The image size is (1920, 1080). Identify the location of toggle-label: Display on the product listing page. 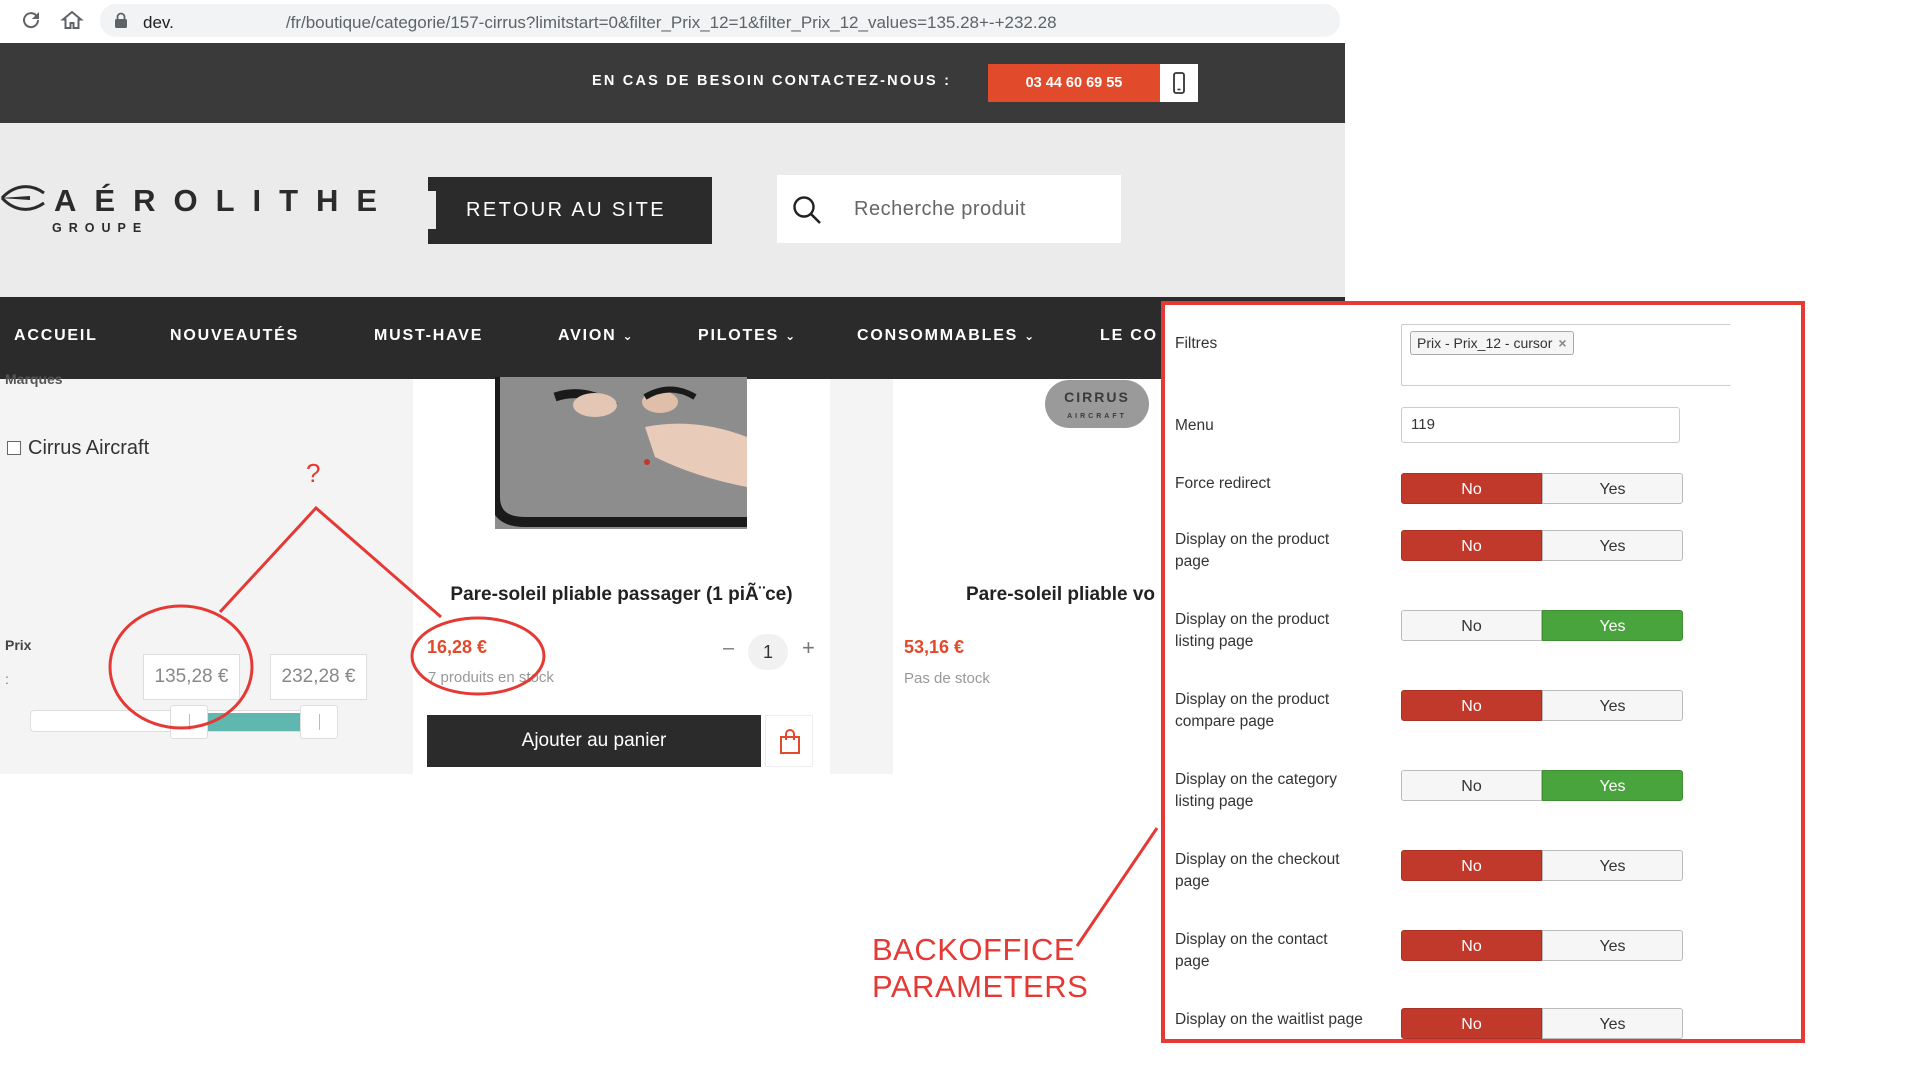
(1252, 630).